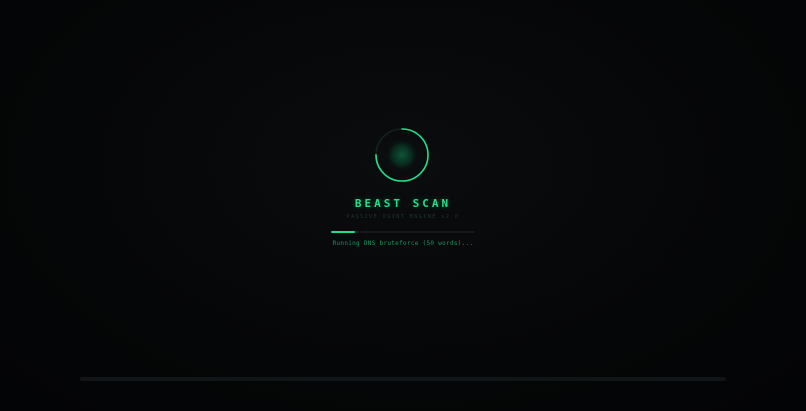  I want to click on progress-fill, so click(343, 232).